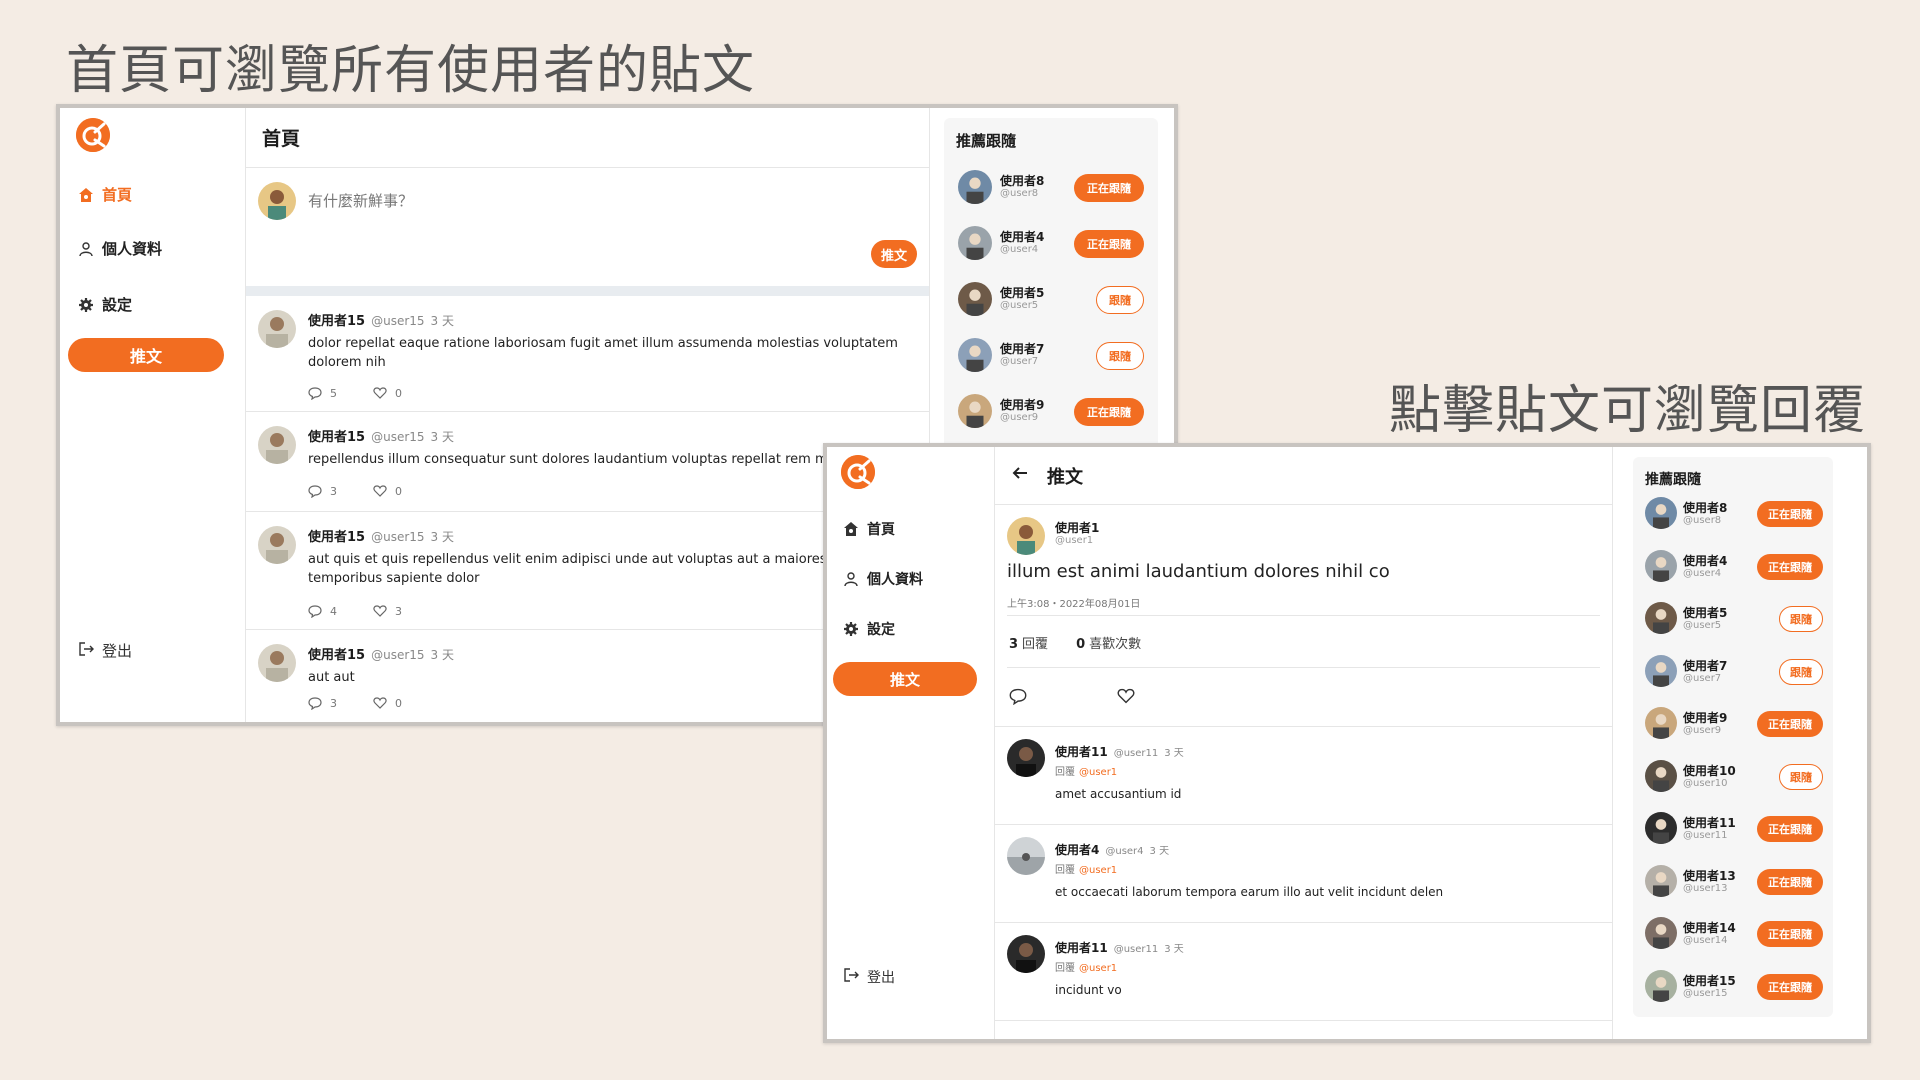 The width and height of the screenshot is (1920, 1080). I want to click on recommend-user-name: 使用者14, so click(1709, 928).